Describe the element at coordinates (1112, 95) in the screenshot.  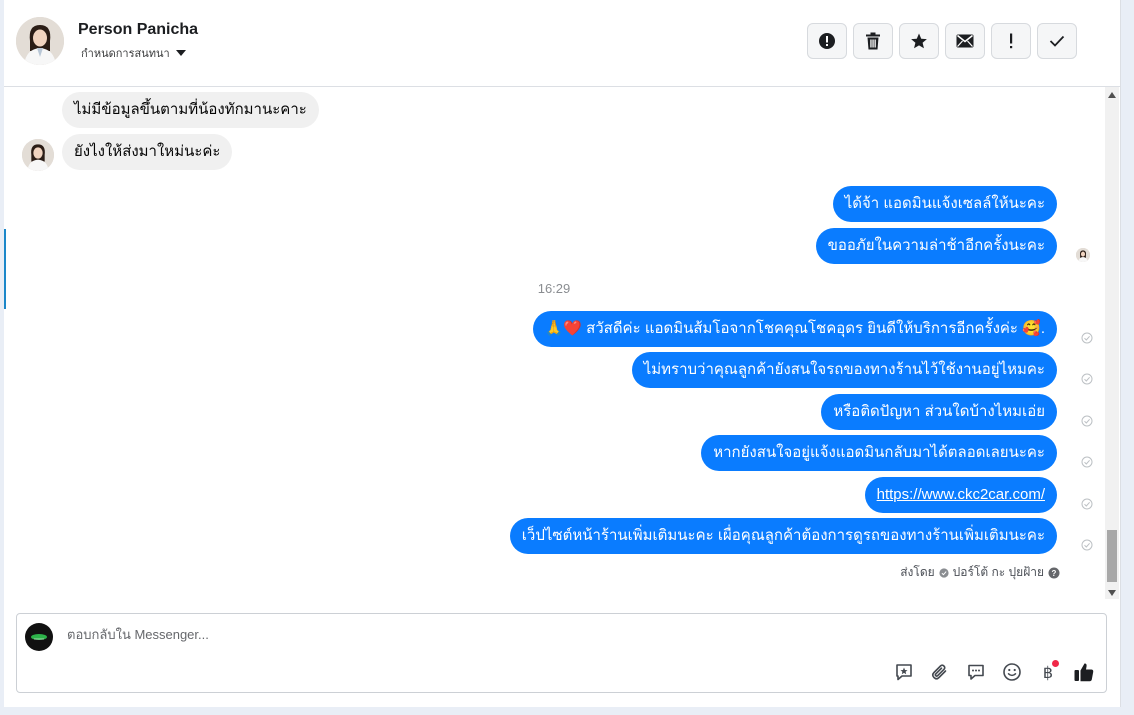
I see `scroll-up-arrow-icon` at that location.